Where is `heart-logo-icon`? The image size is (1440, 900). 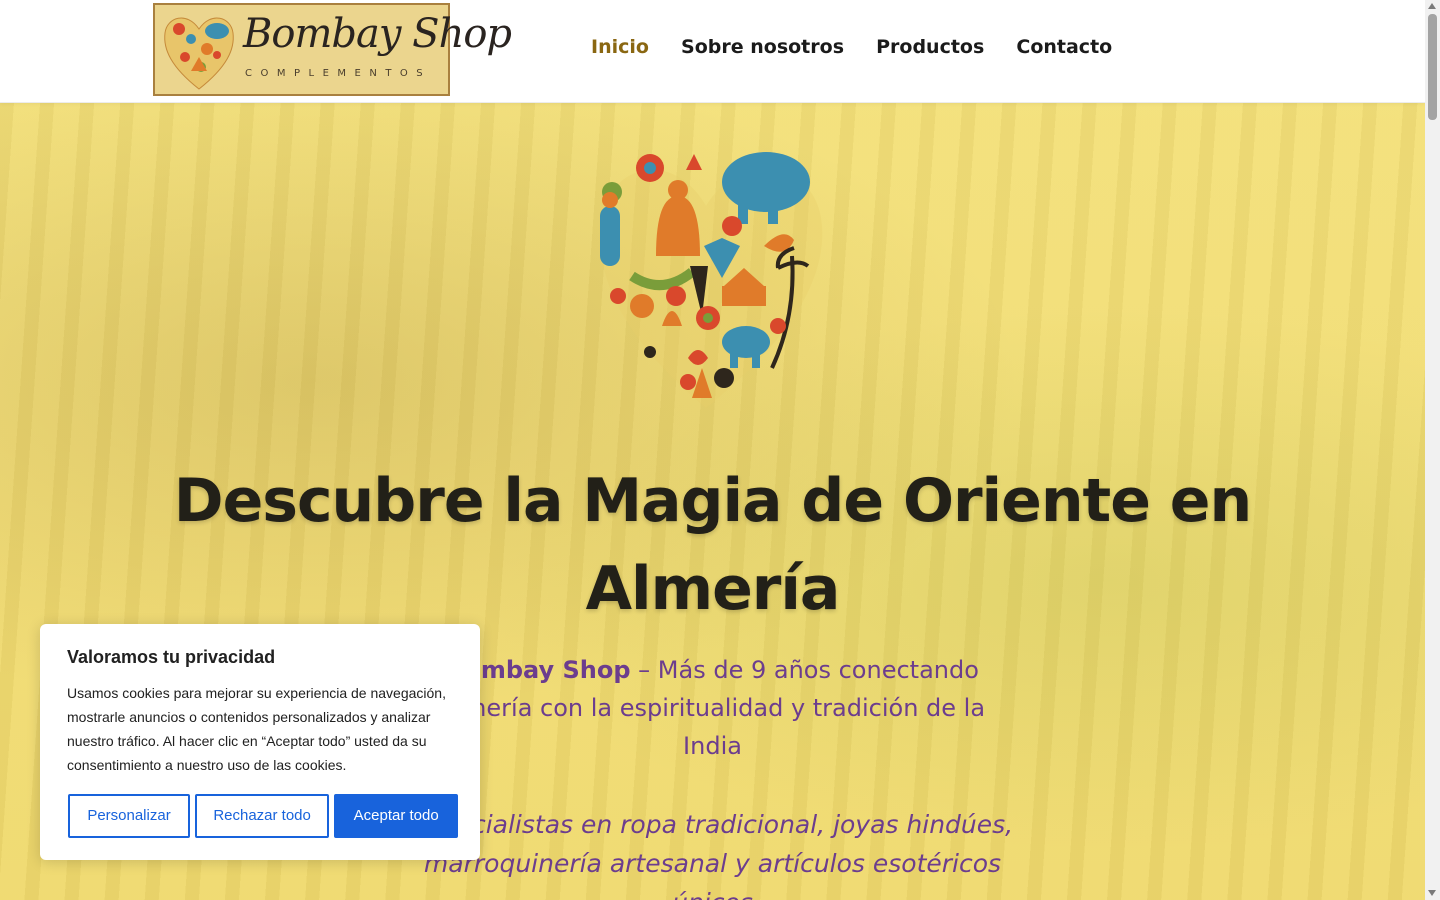
heart-logo-icon is located at coordinates (199, 53).